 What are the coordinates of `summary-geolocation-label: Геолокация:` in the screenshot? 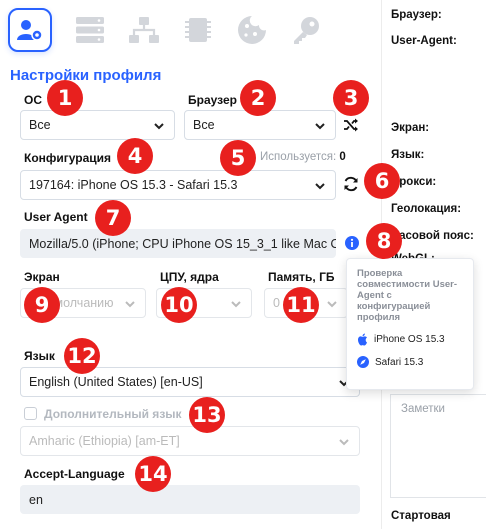 It's located at (426, 209).